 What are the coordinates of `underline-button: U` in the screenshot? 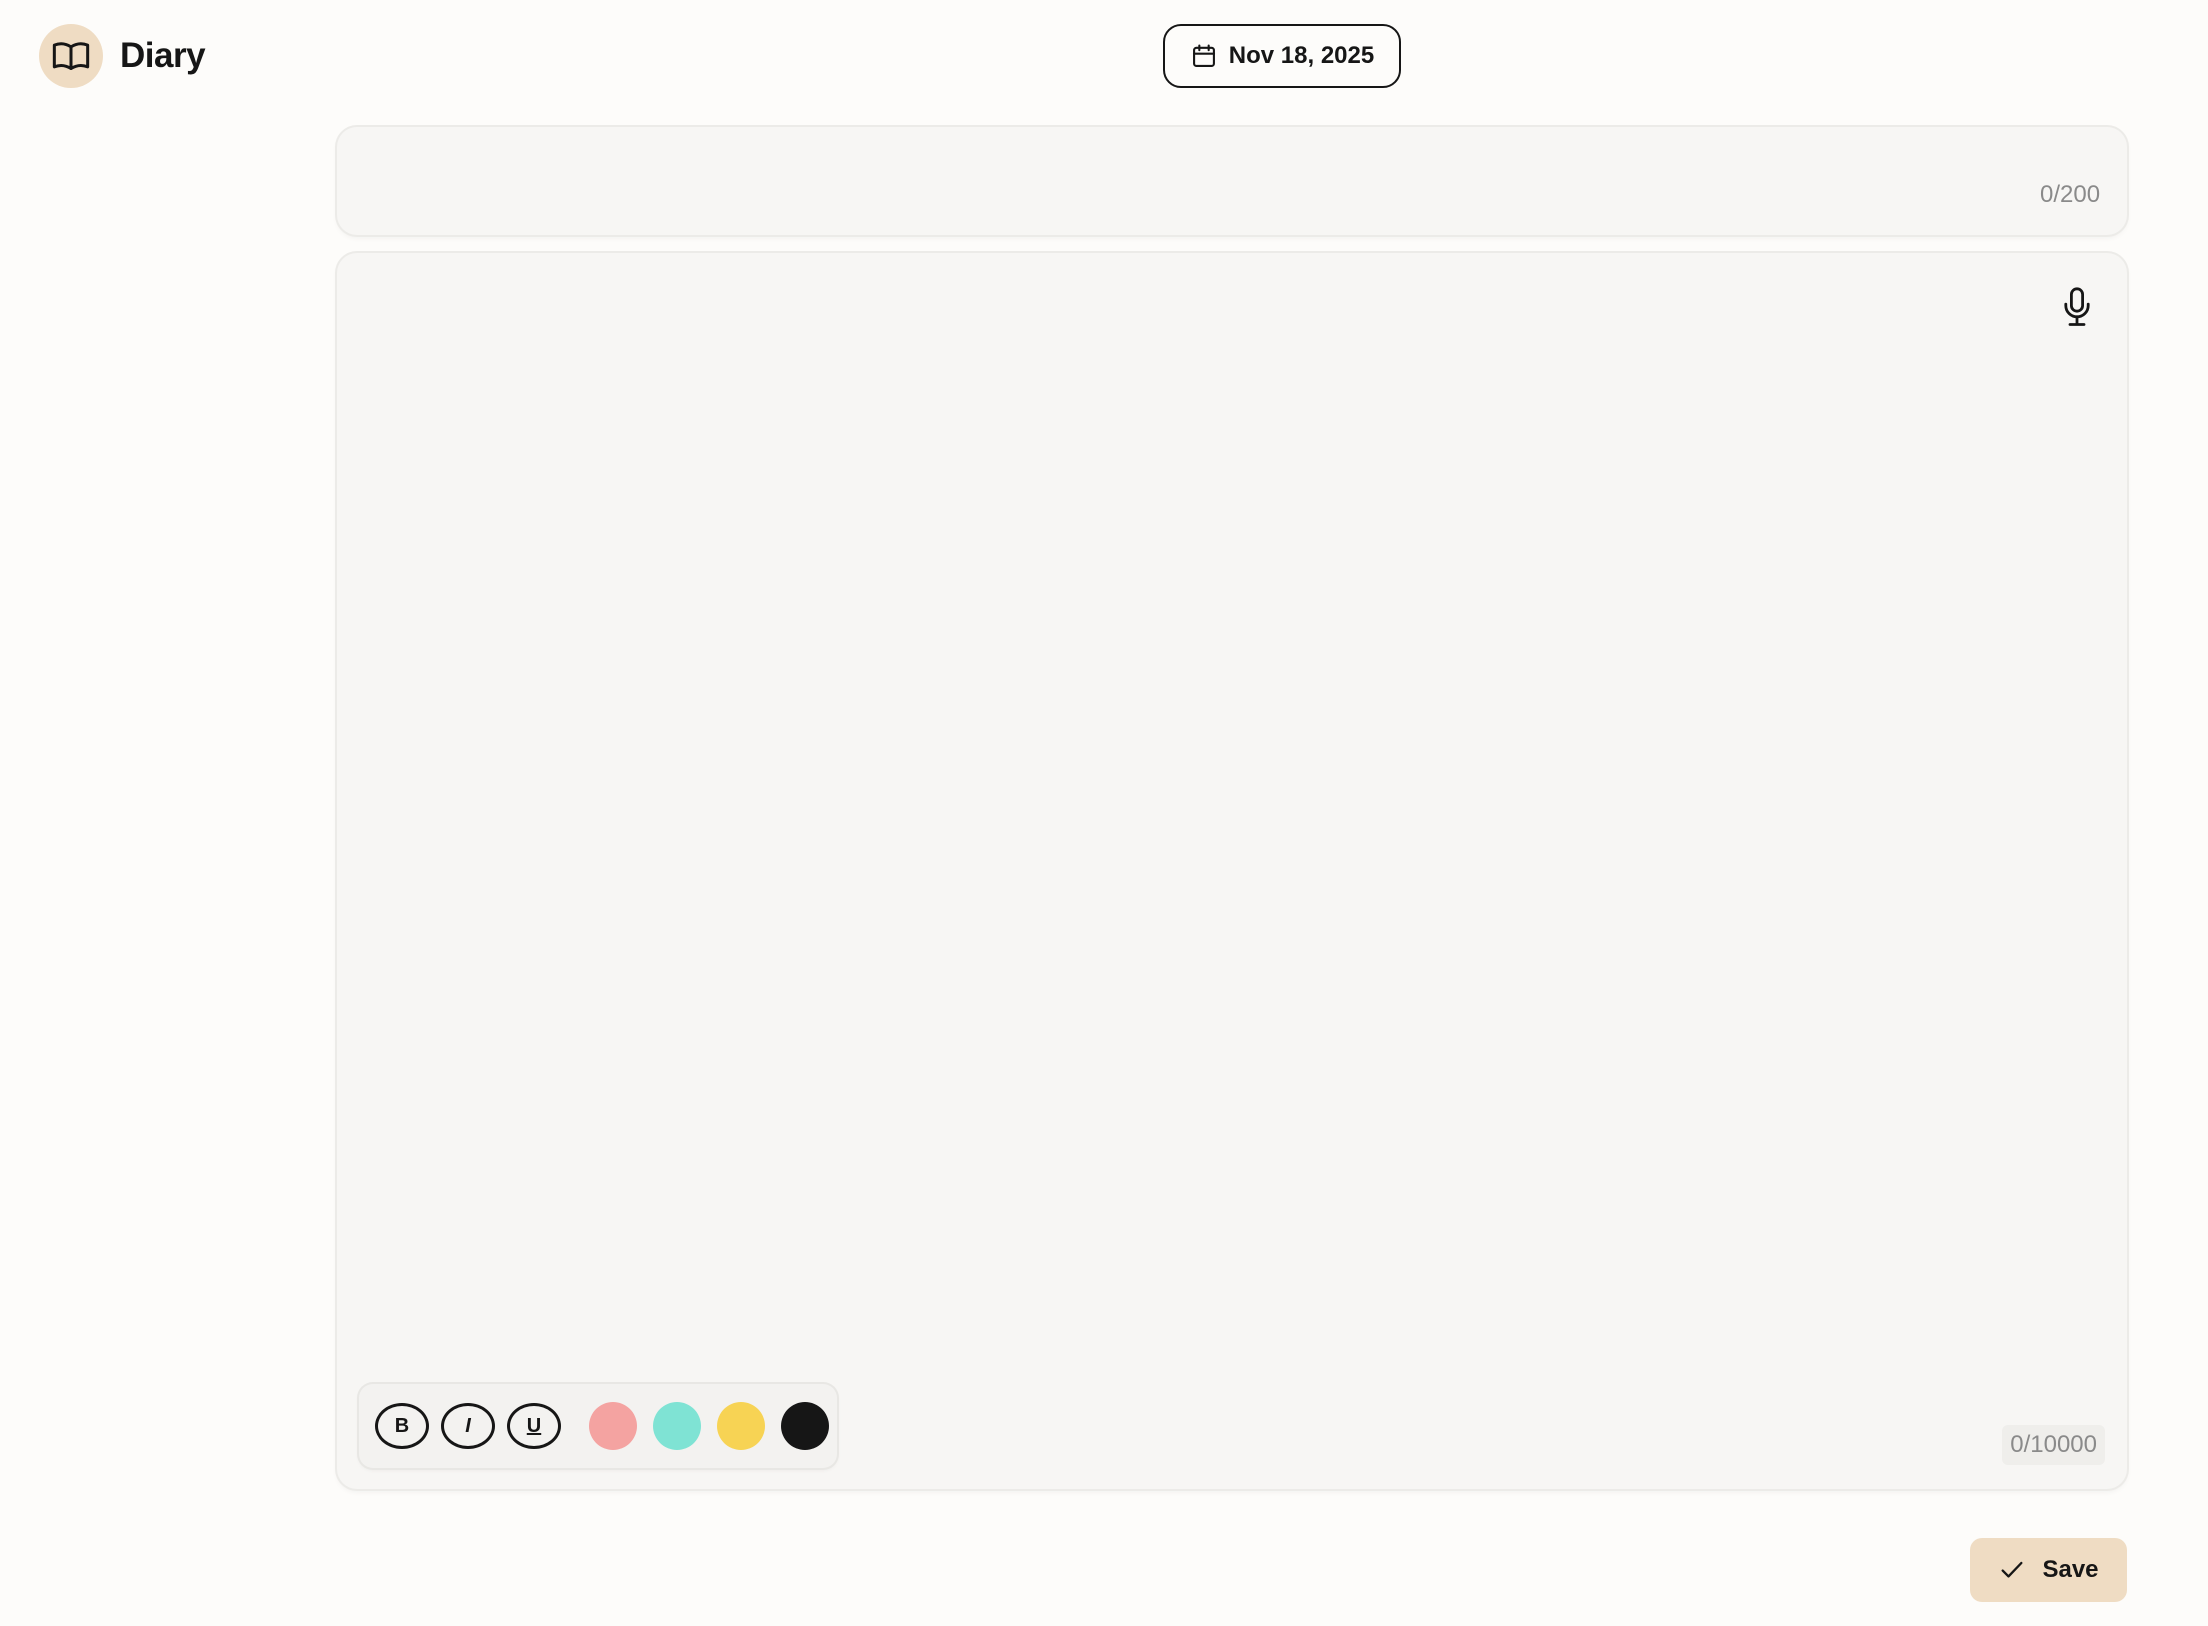 It's located at (534, 1426).